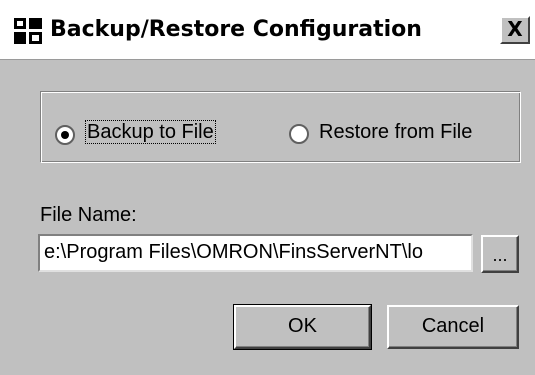 The width and height of the screenshot is (535, 375). What do you see at coordinates (302, 327) in the screenshot?
I see `ok-button: OK` at bounding box center [302, 327].